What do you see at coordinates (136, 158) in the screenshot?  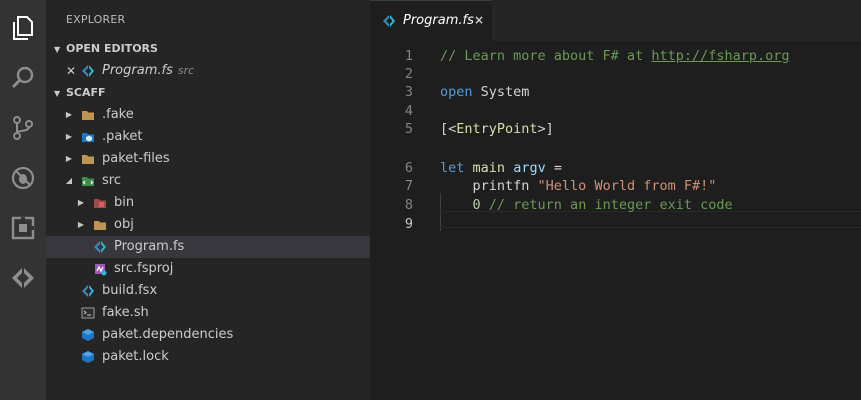 I see `tree-item-label: paket-files` at bounding box center [136, 158].